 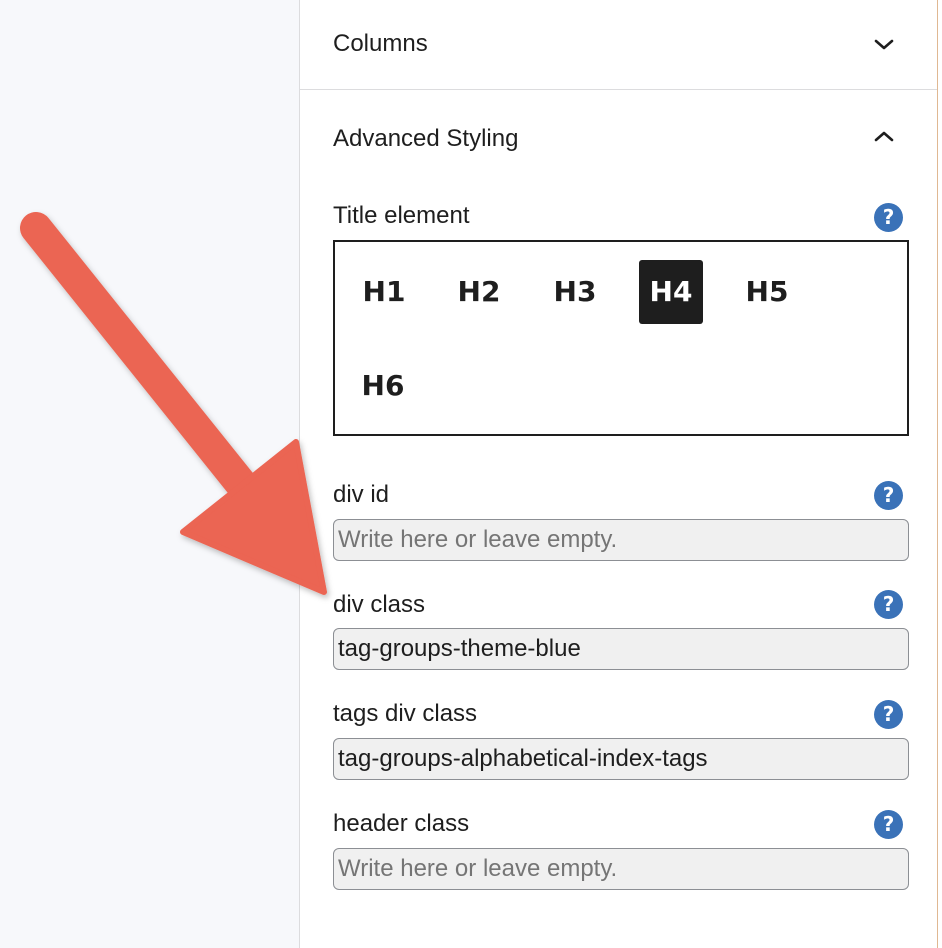 What do you see at coordinates (379, 604) in the screenshot?
I see `div-class-label: div class` at bounding box center [379, 604].